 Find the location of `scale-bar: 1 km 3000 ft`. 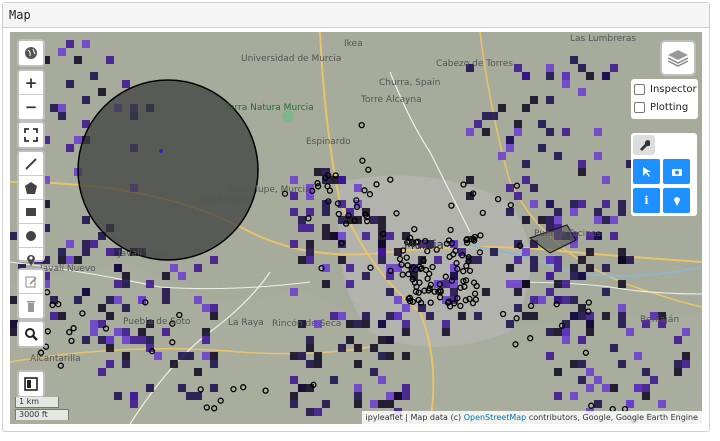

scale-bar: 1 km 3000 ft is located at coordinates (42, 408).